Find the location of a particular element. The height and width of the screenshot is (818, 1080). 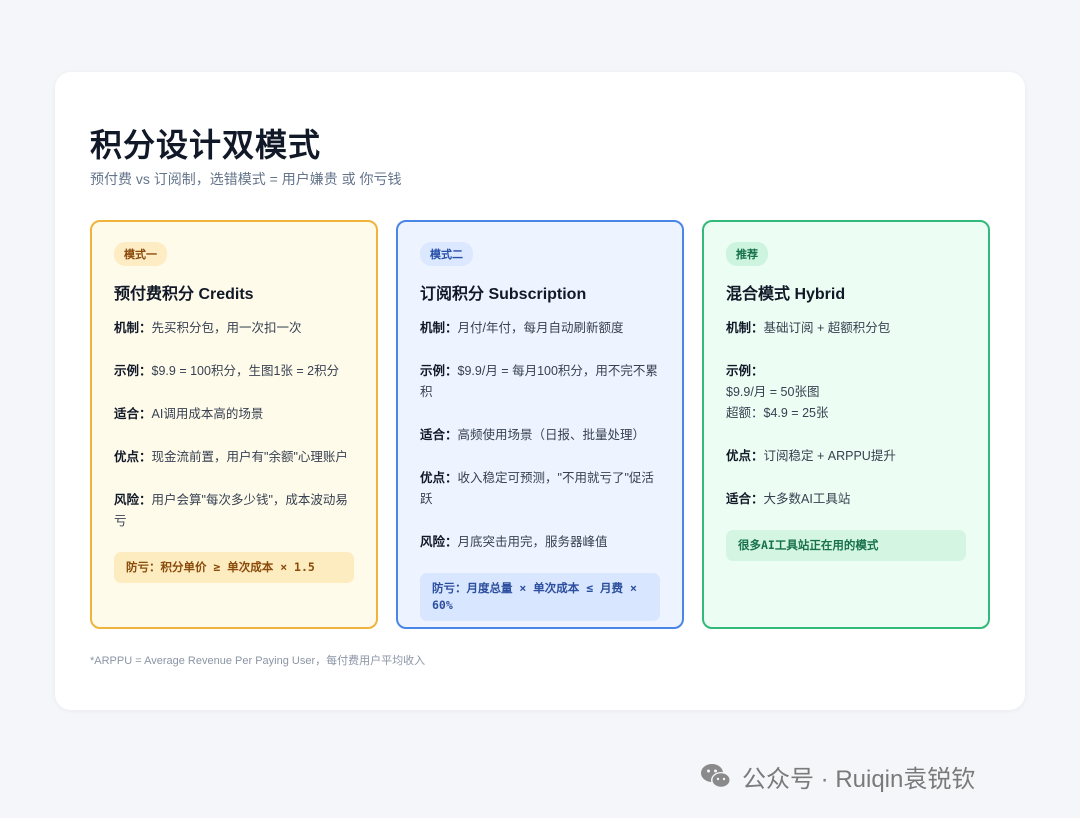

row-suitable: 适合：大多数AI工具站 is located at coordinates (846, 499).